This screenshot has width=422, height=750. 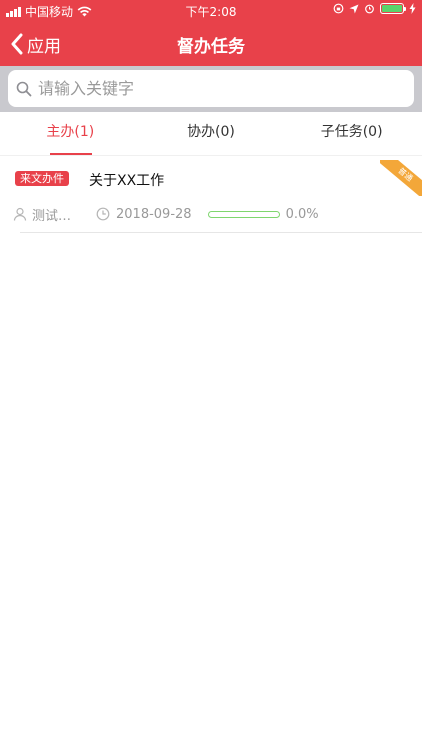 What do you see at coordinates (211, 11) in the screenshot?
I see `status-bar: 中国移动 下午2:08` at bounding box center [211, 11].